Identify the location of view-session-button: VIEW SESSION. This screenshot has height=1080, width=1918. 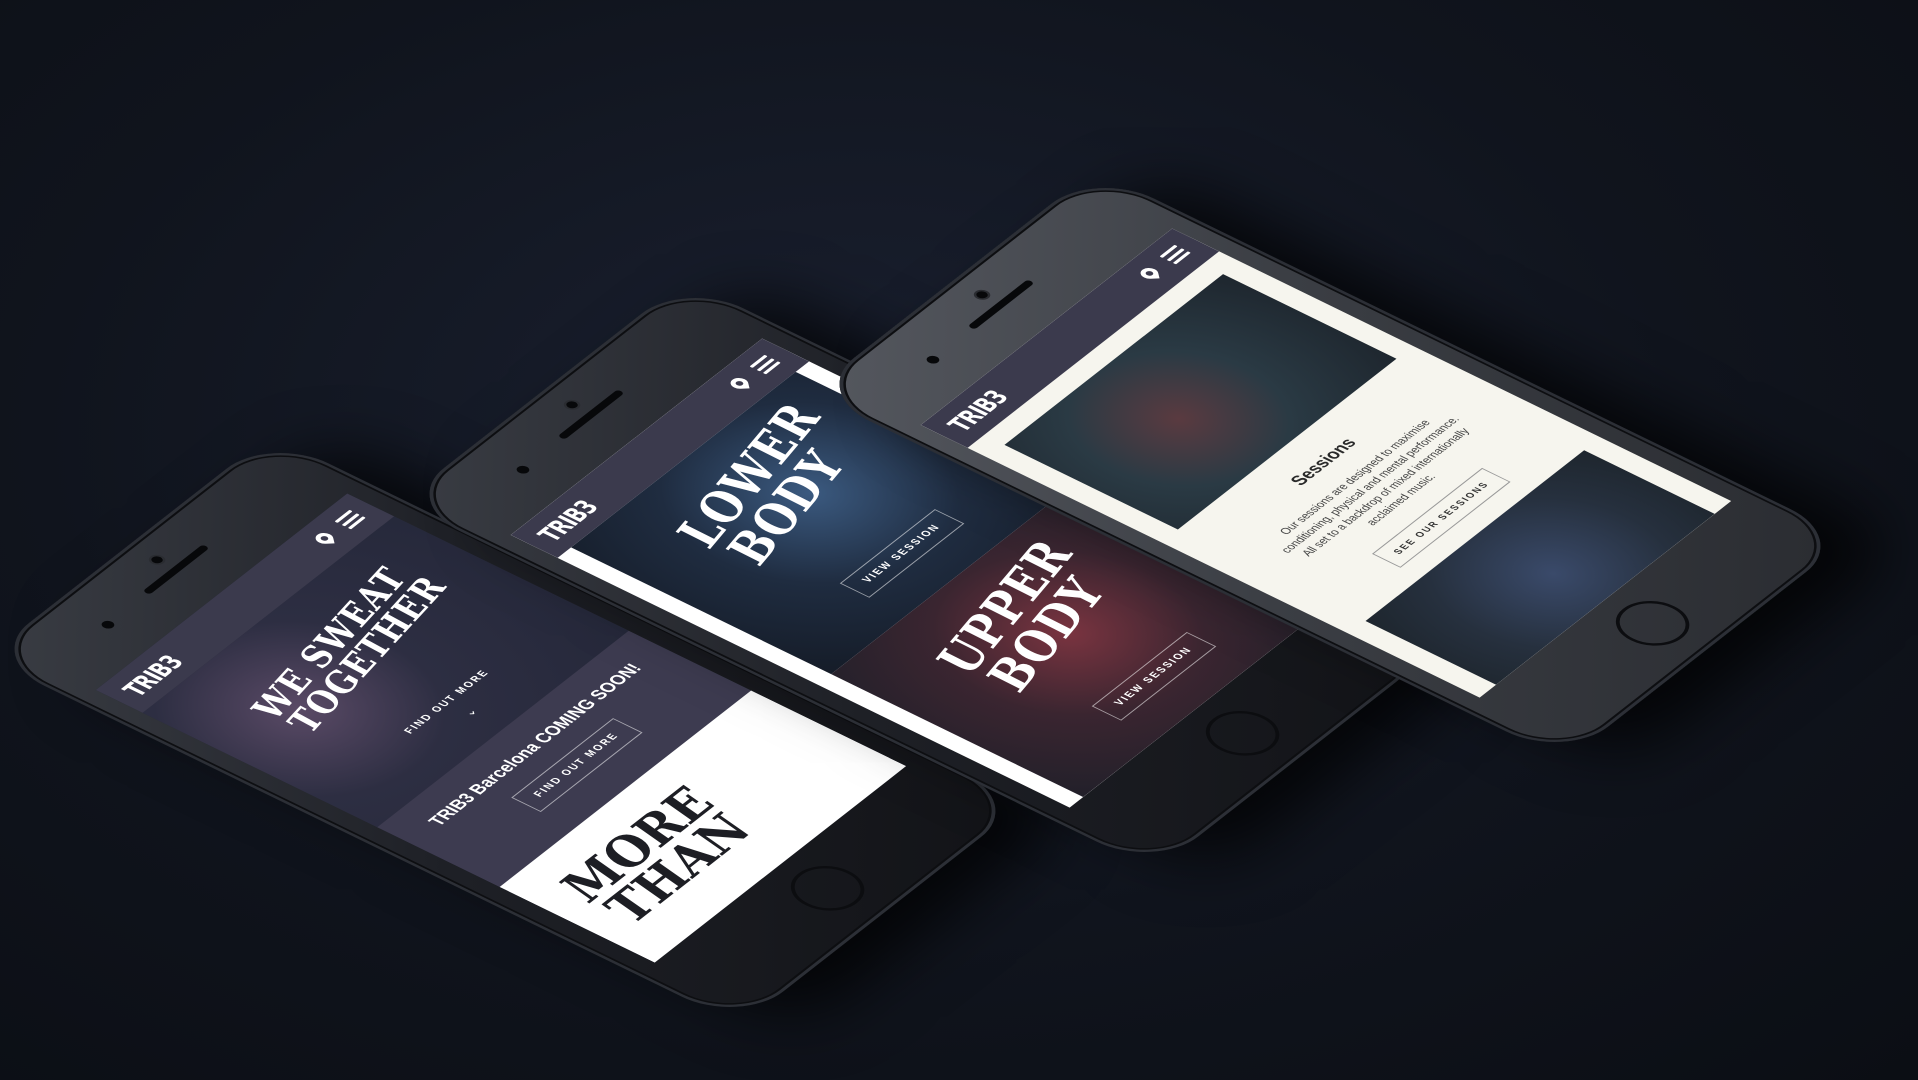
(1154, 676).